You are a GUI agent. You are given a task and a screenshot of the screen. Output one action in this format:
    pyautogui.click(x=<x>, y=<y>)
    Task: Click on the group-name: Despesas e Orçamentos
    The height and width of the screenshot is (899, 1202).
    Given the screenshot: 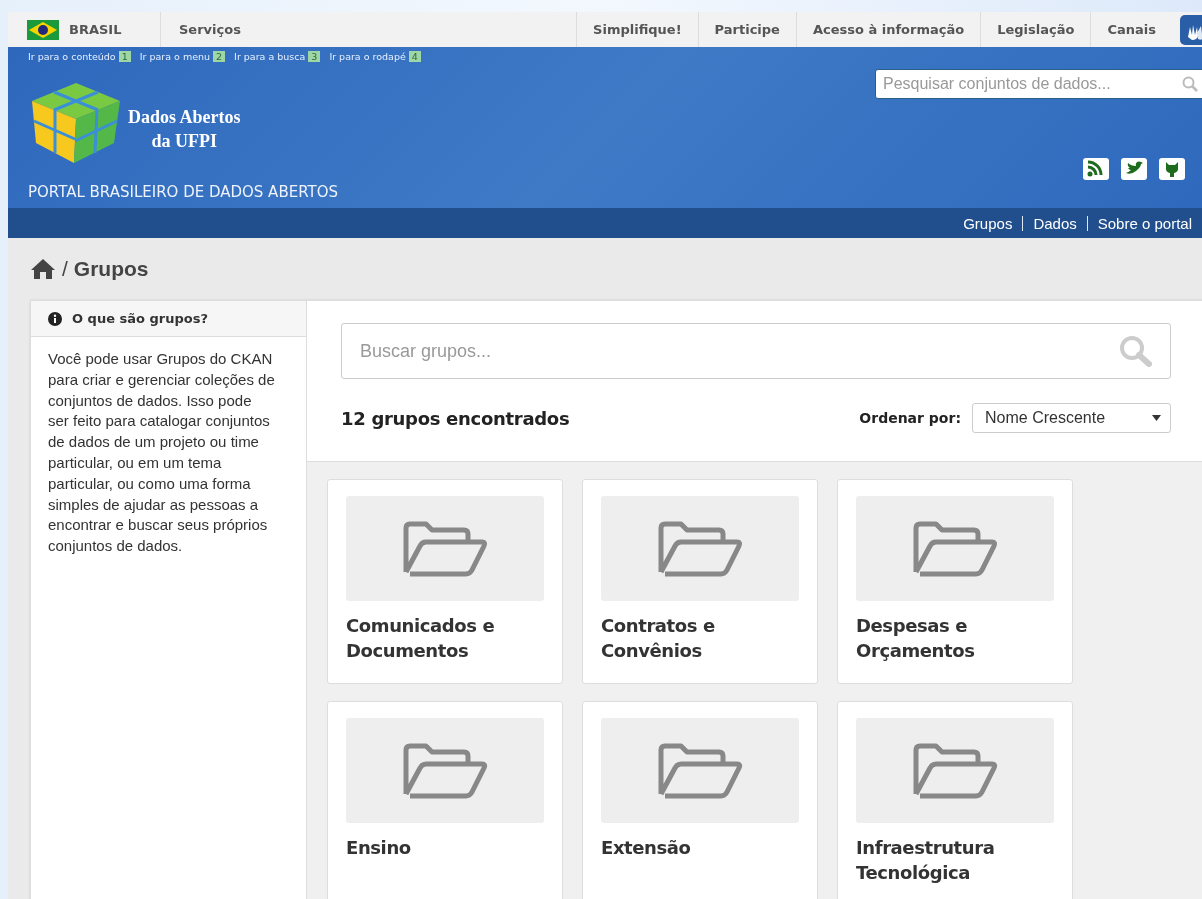 What is the action you would take?
    pyautogui.click(x=916, y=638)
    